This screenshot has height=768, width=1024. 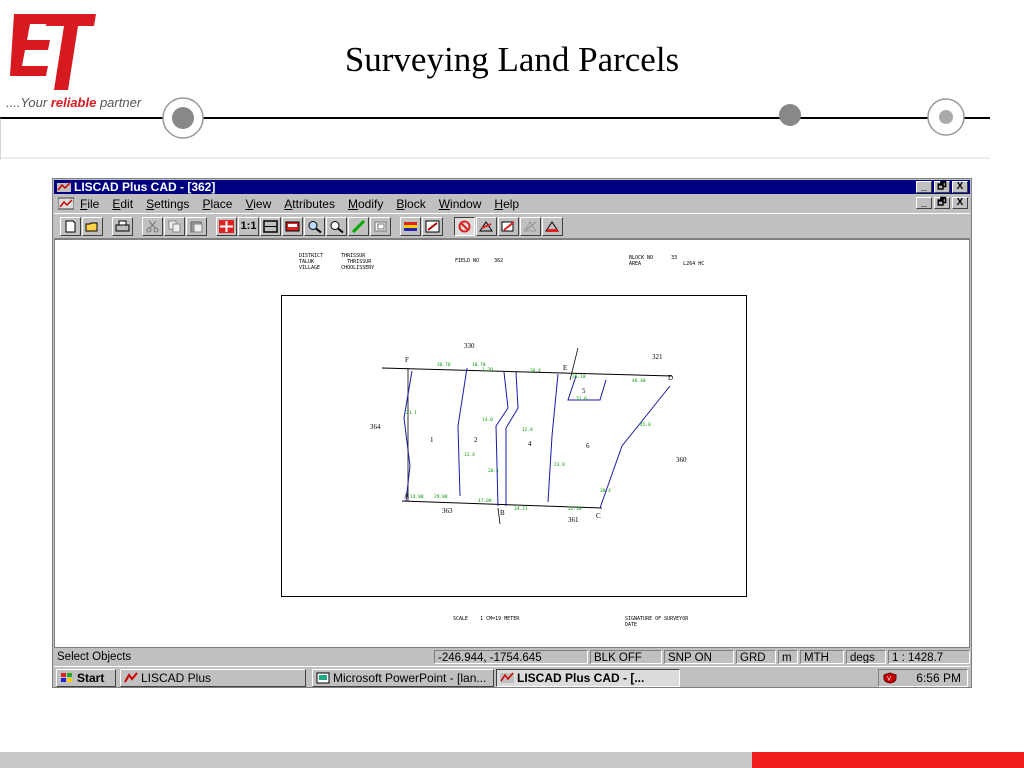 I want to click on window-title-bar: LISCAD Plus CAD - [362] _ 🗗 X, so click(x=512, y=187).